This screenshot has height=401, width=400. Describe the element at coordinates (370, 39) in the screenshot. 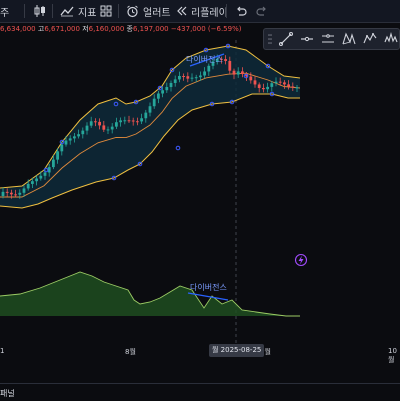

I see `elliott-wave-icon` at that location.